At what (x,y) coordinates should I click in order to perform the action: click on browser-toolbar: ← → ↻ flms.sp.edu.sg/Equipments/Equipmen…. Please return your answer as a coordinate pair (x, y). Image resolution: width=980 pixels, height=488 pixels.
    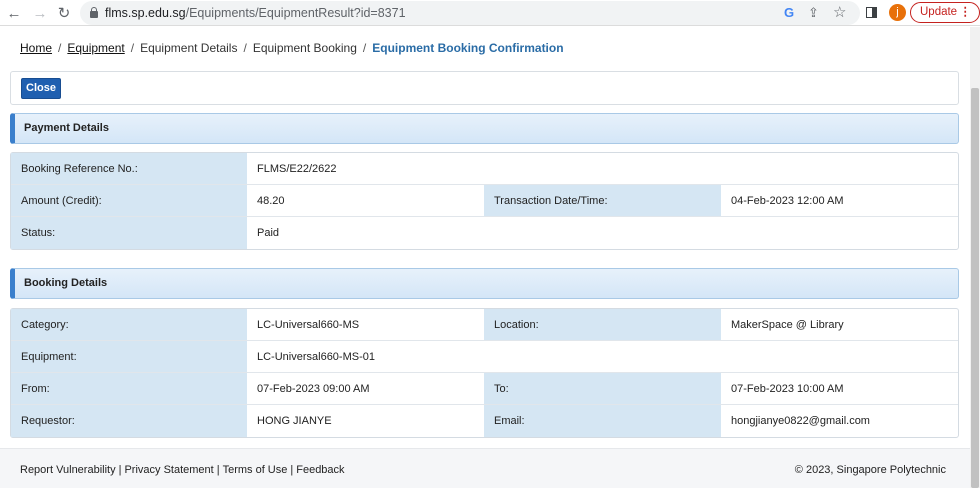
    Looking at the image, I should click on (490, 13).